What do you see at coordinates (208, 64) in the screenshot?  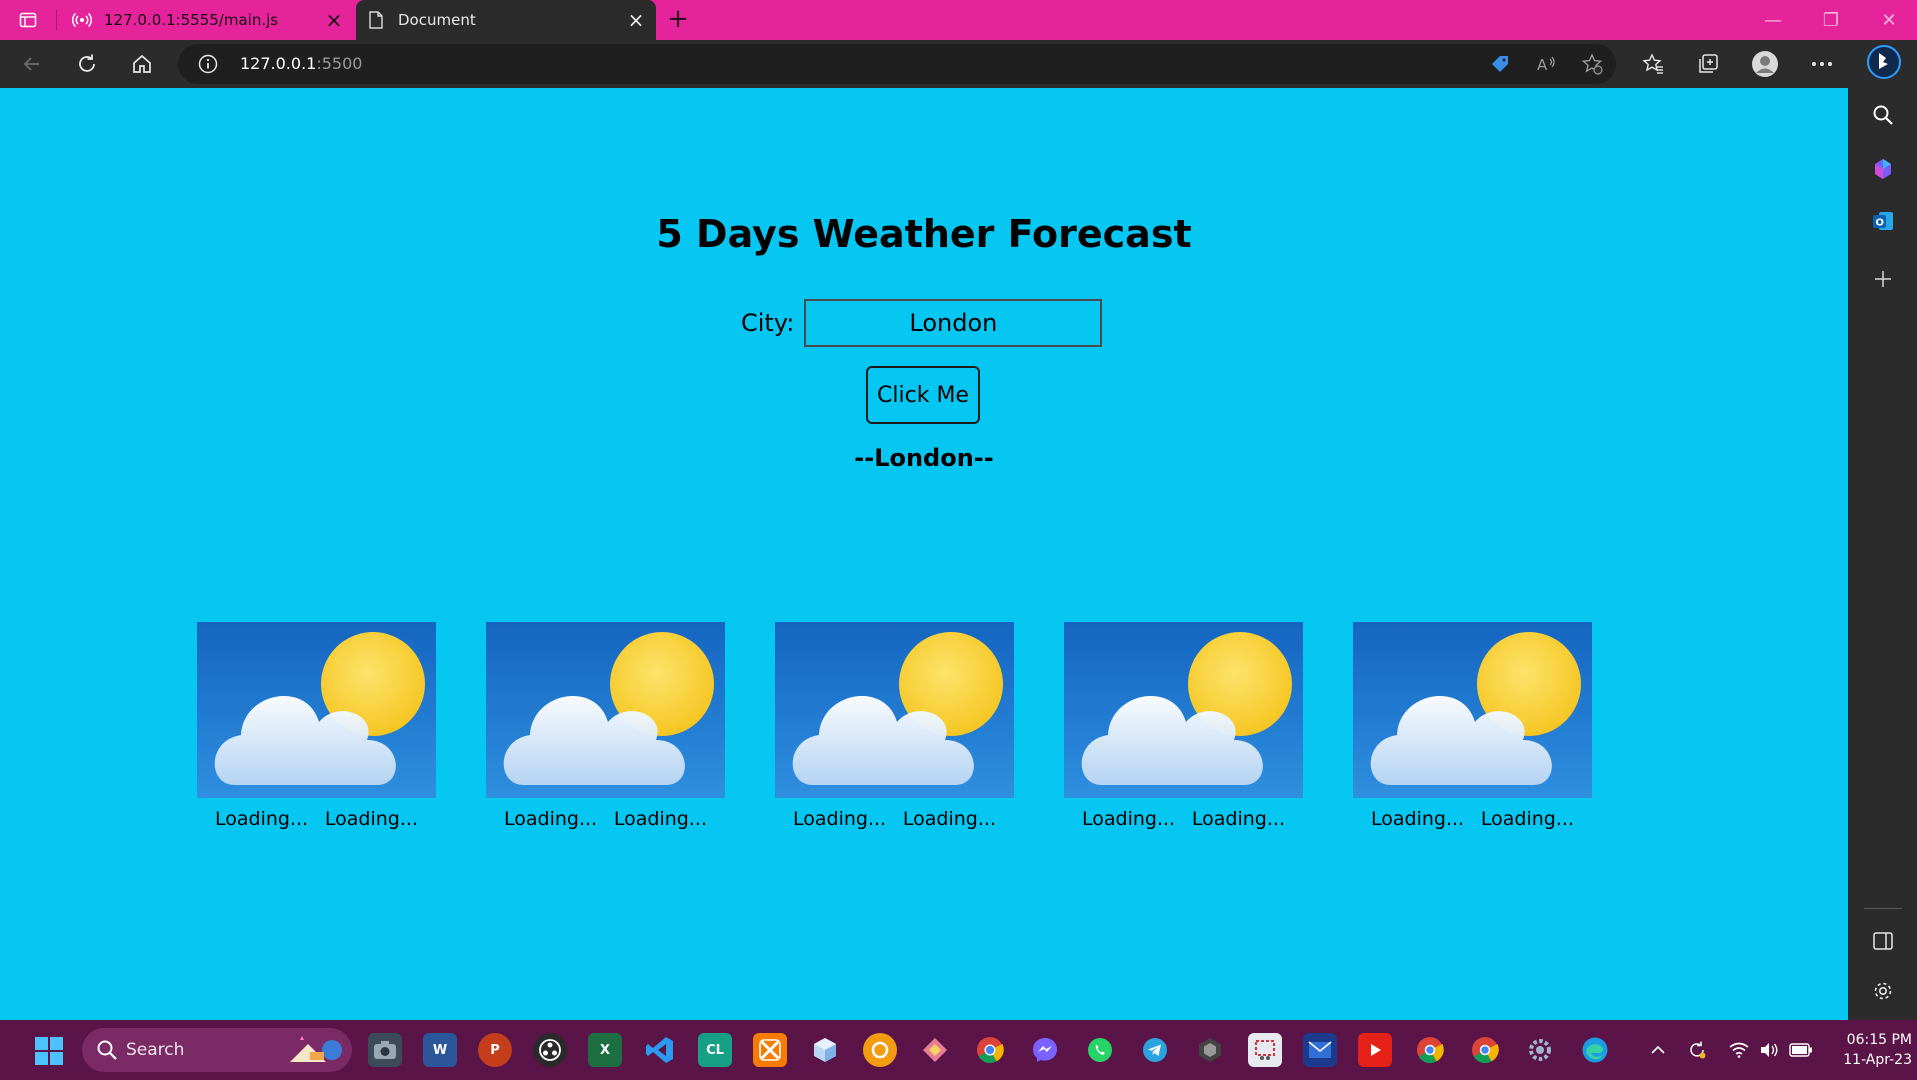 I see `site-info-icon` at bounding box center [208, 64].